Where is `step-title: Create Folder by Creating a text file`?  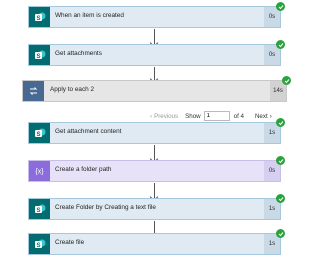 step-title: Create Folder by Creating a text file is located at coordinates (105, 207).